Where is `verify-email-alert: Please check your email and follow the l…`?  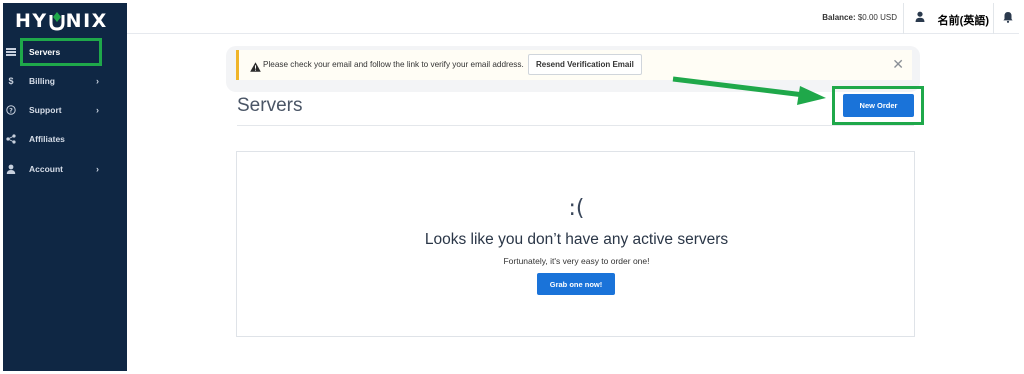
verify-email-alert: Please check your email and follow the l… is located at coordinates (574, 65).